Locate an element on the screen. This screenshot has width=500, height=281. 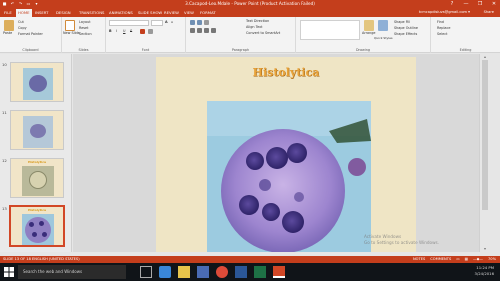
thumb-number: 12 is located at coordinates (4, 160).